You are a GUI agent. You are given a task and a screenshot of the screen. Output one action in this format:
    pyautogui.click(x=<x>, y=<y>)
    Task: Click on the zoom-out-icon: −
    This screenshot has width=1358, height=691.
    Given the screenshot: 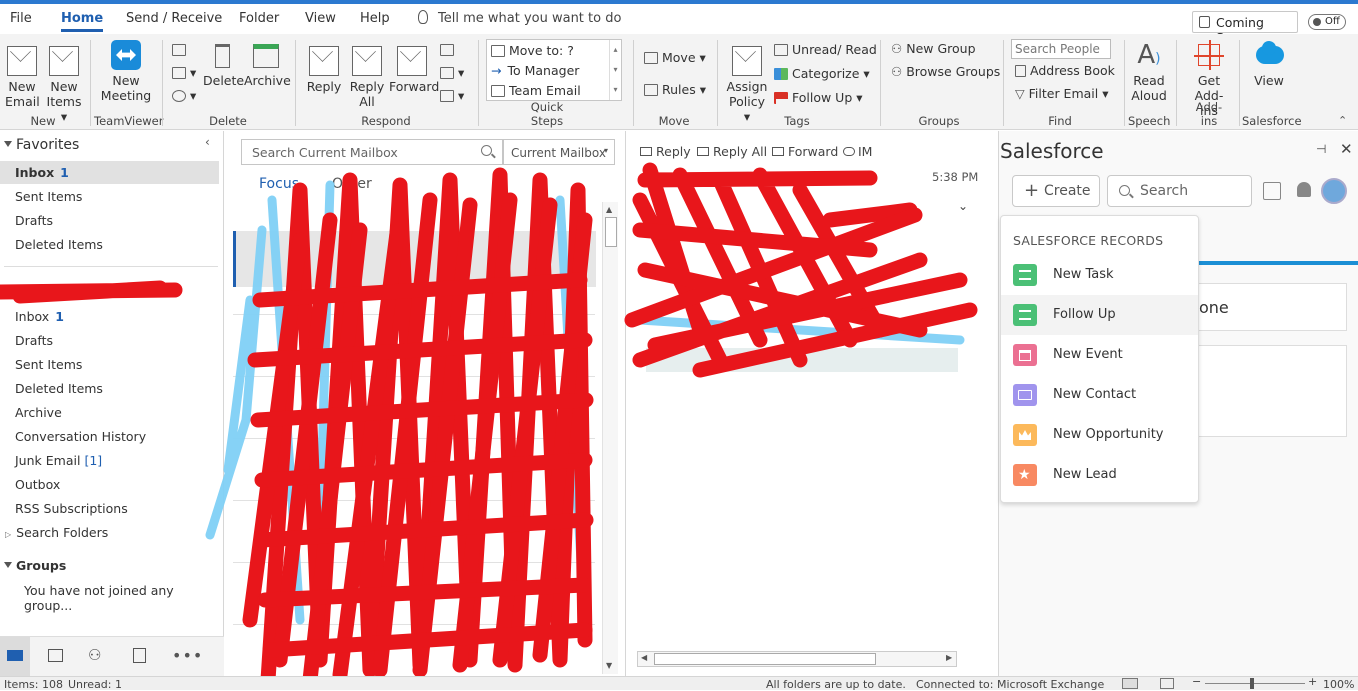 What is the action you would take?
    pyautogui.click(x=1196, y=681)
    